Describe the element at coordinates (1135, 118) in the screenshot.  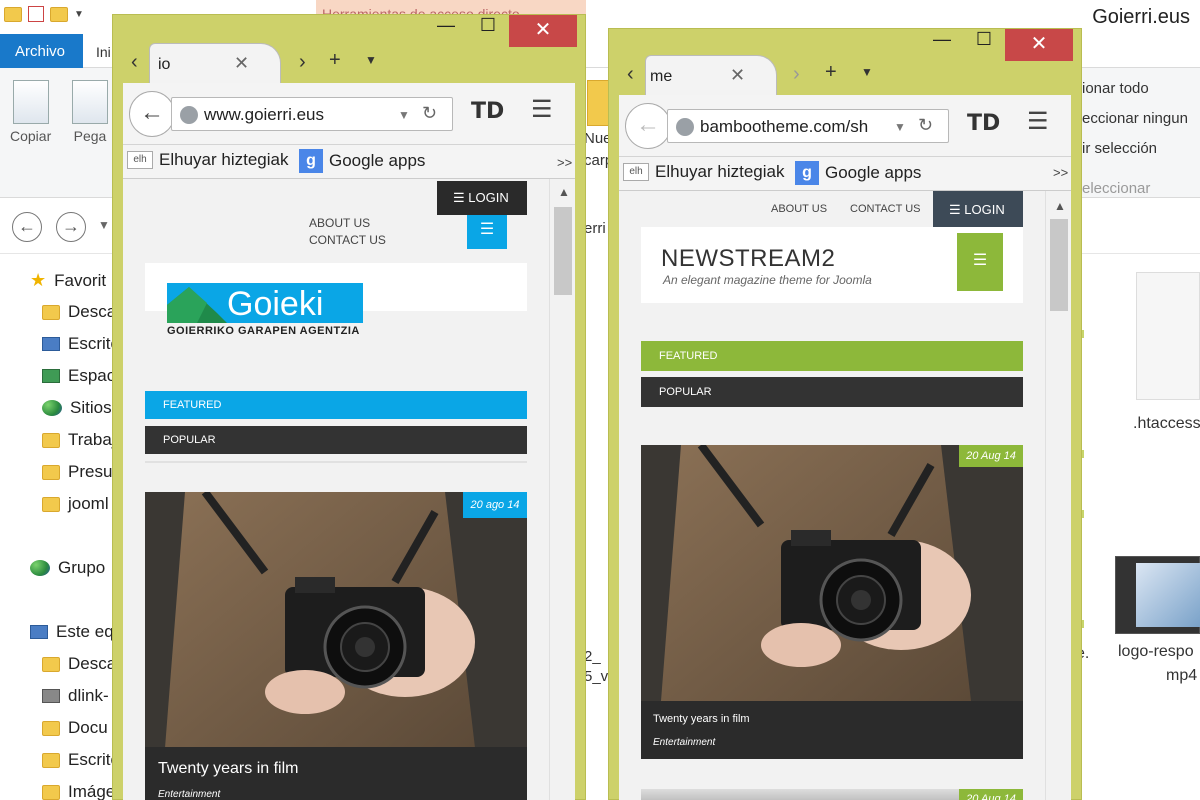
I see `select-none-item: eccionar ningun` at that location.